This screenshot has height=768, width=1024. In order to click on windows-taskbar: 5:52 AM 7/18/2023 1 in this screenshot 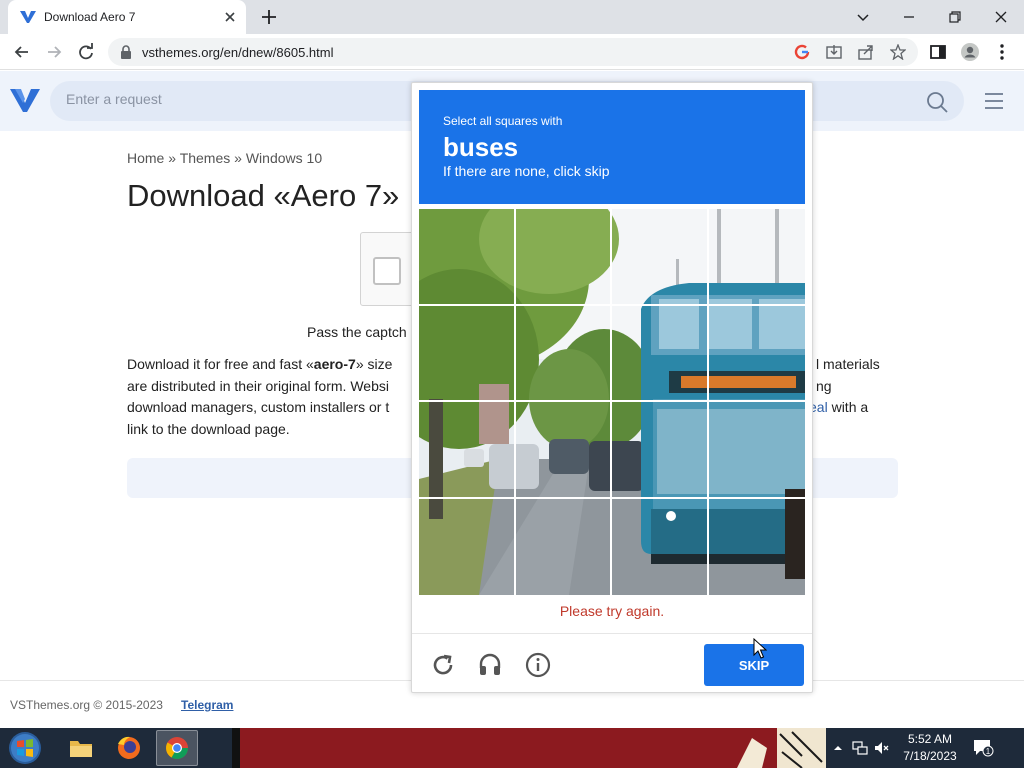, I will do `click(512, 748)`.